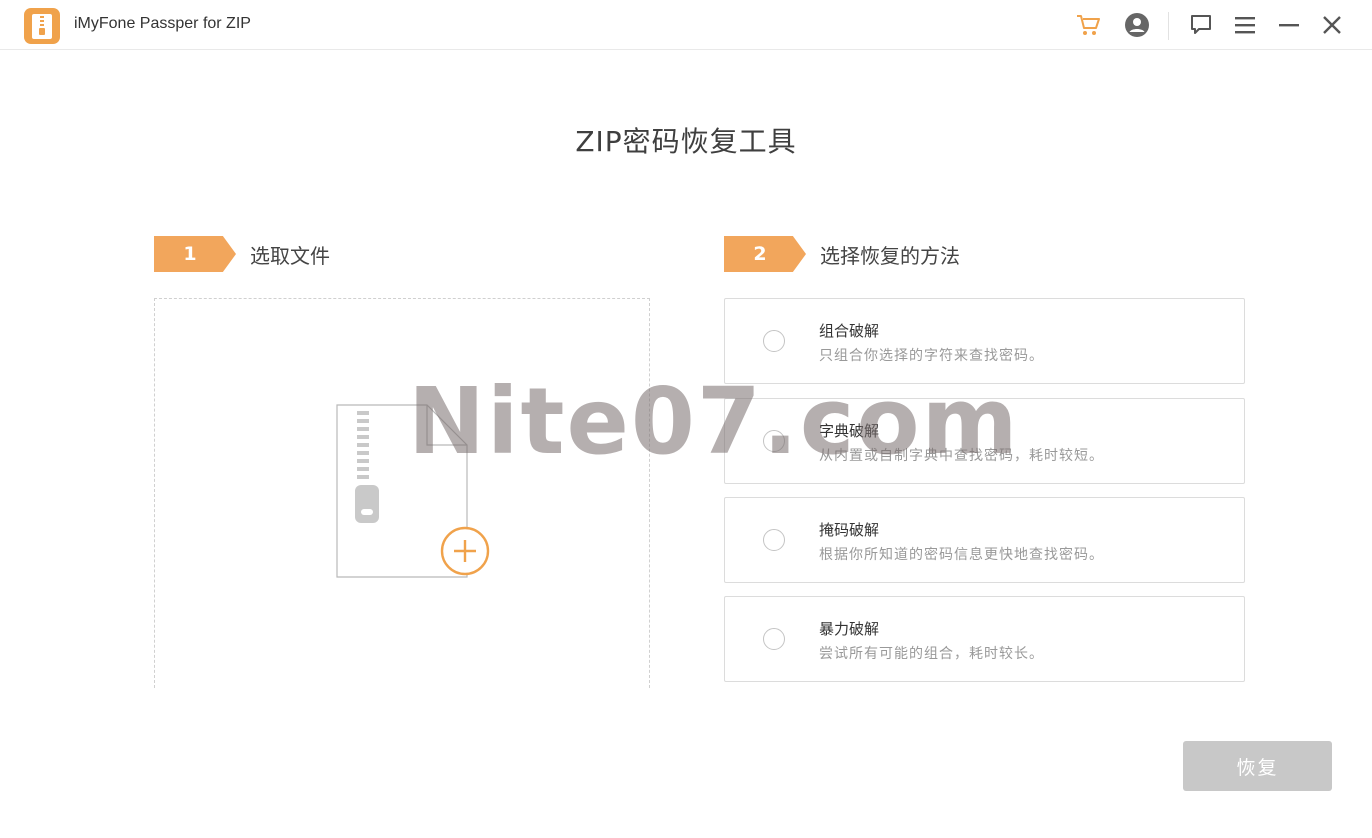 The height and width of the screenshot is (838, 1372). Describe the element at coordinates (984, 540) in the screenshot. I see `method-card-mask: 掩码破解 根据你所知道的密码信息更快地查找密码。` at that location.